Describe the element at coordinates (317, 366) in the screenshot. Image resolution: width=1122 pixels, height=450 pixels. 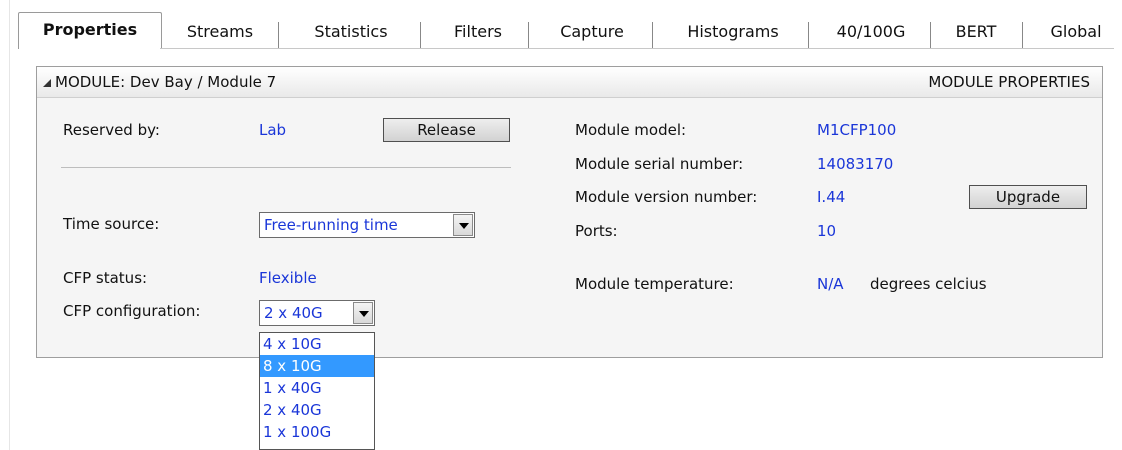
I see `dropdown-option-highlighted: 8 x 10G` at that location.